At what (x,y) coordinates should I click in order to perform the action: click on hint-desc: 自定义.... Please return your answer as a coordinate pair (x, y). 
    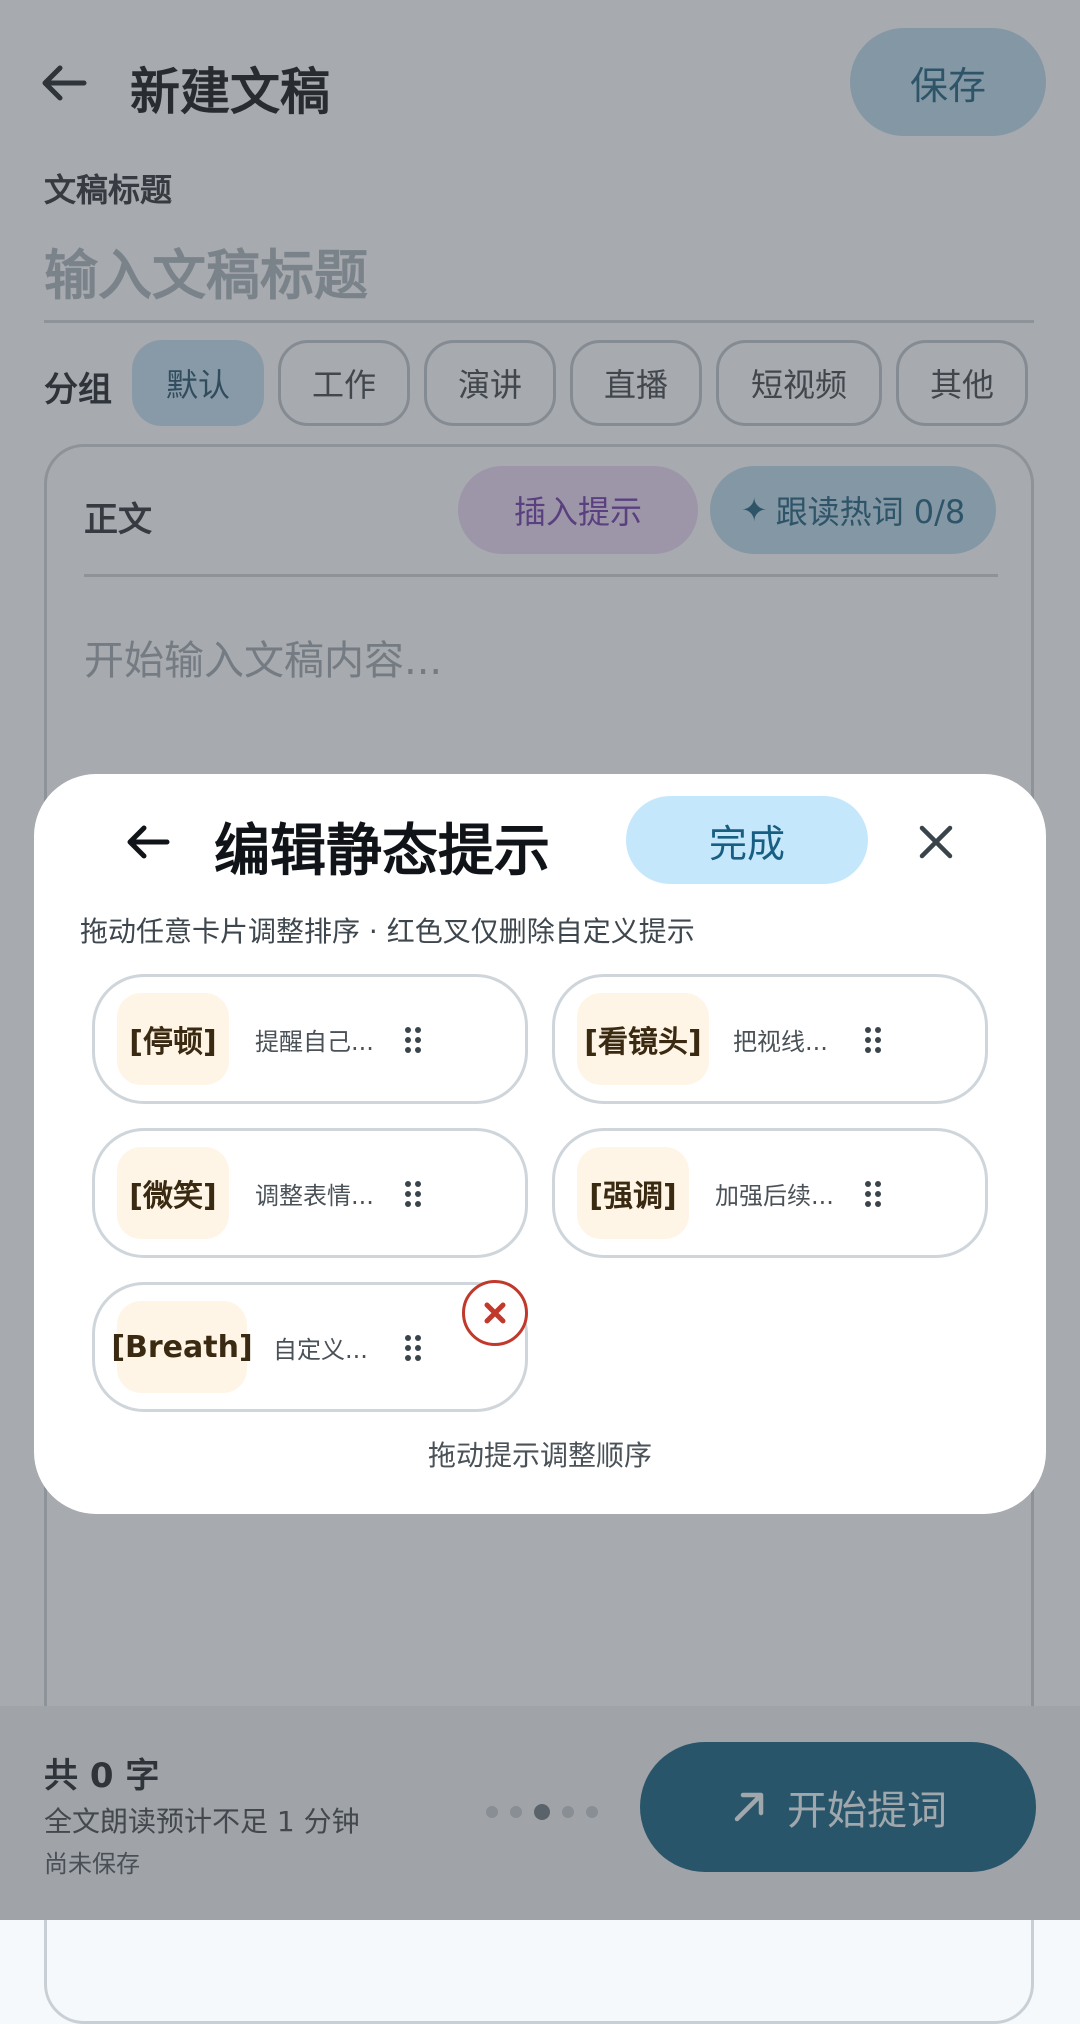
    Looking at the image, I should click on (320, 1349).